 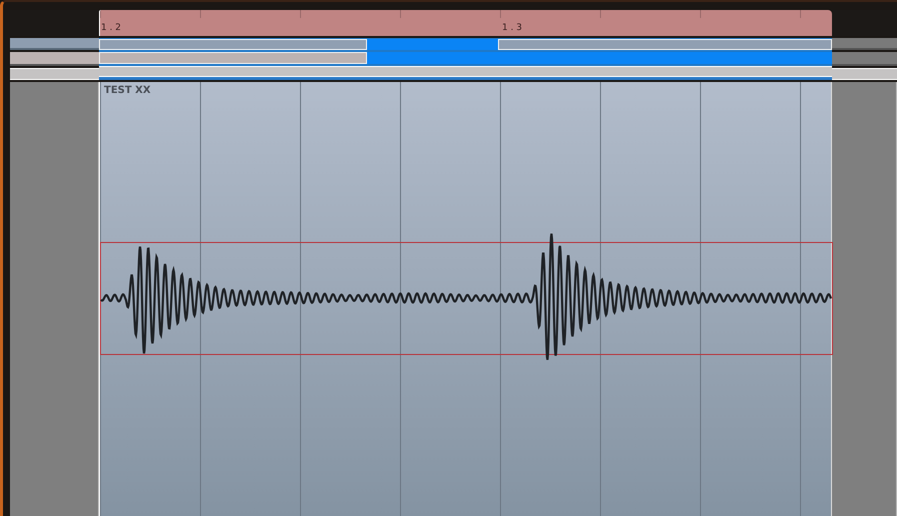 I want to click on bar-number: 1 . 2, so click(x=111, y=28).